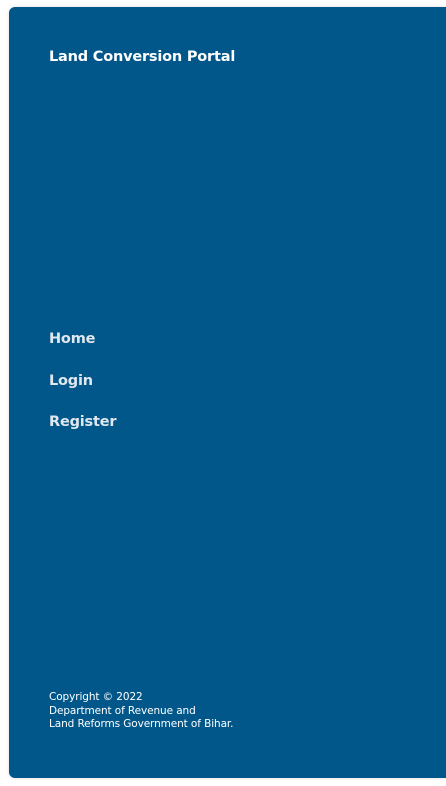 The image size is (446, 786). I want to click on department-text: Department of Revenue and, so click(122, 710).